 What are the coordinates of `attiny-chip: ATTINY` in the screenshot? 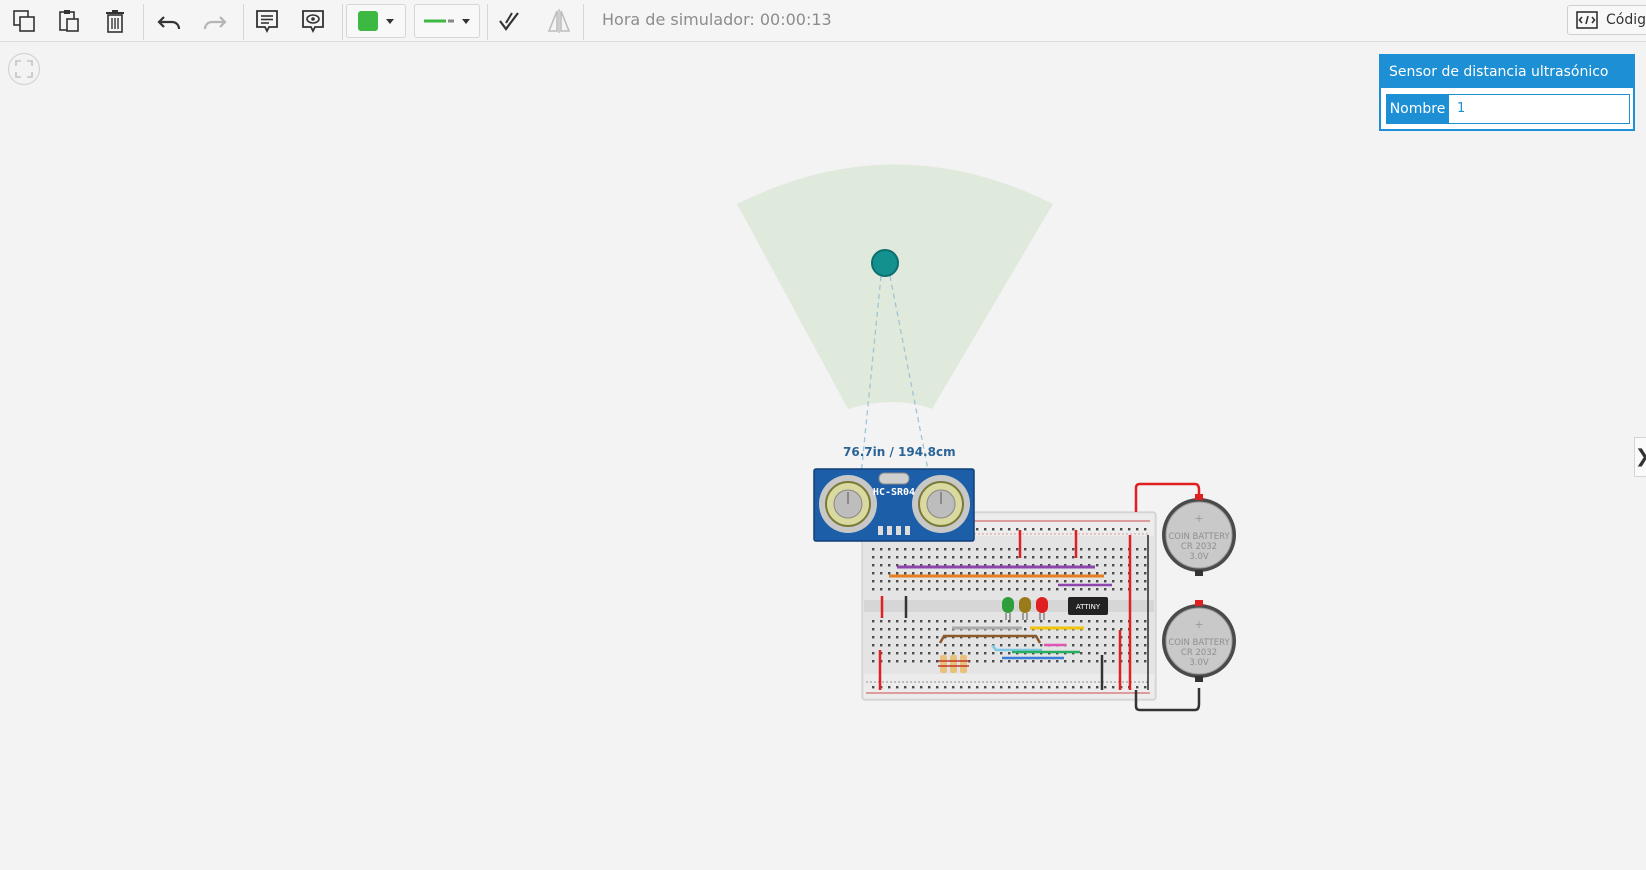 It's located at (1088, 606).